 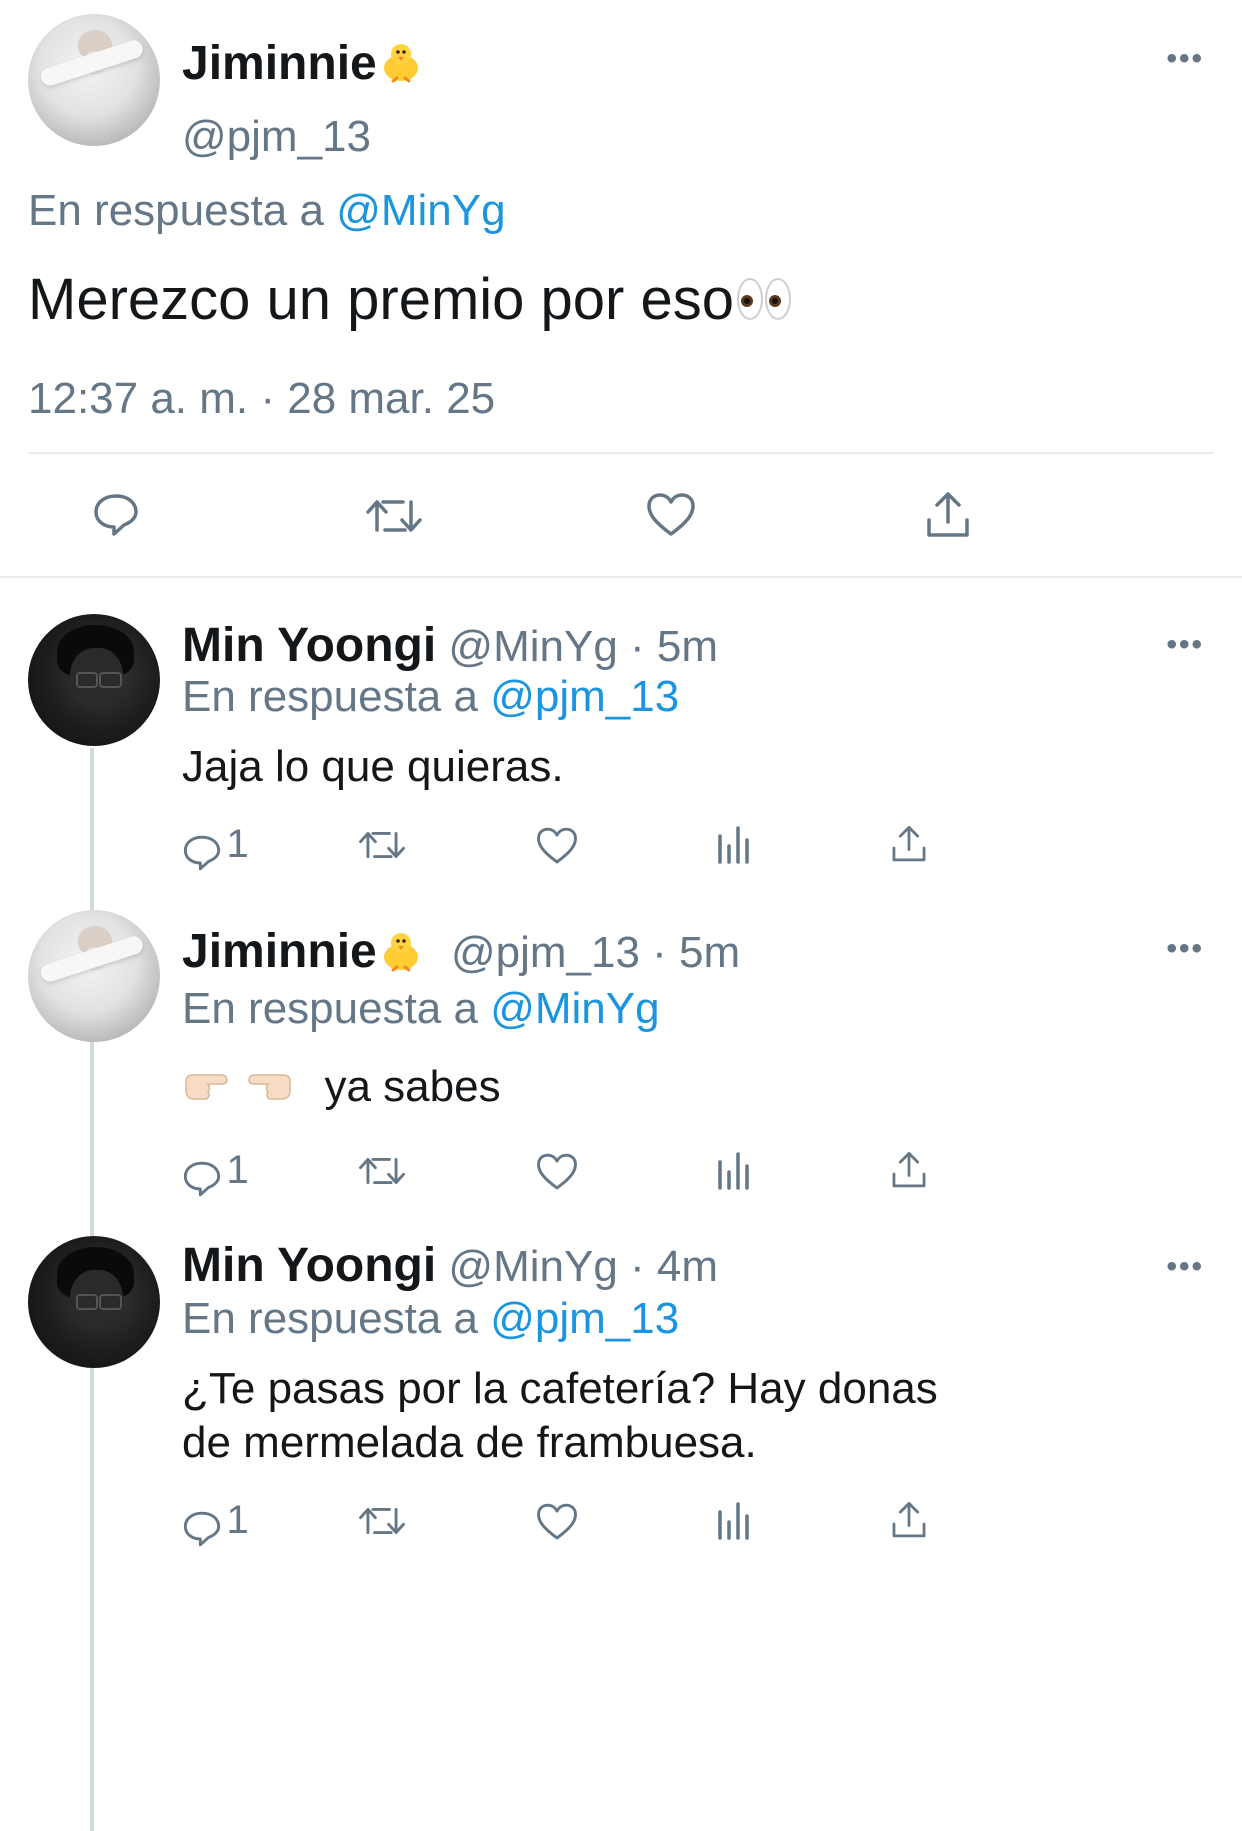 What do you see at coordinates (469, 1442) in the screenshot?
I see `tweet-text-line: de mermelada de frambuesa.` at bounding box center [469, 1442].